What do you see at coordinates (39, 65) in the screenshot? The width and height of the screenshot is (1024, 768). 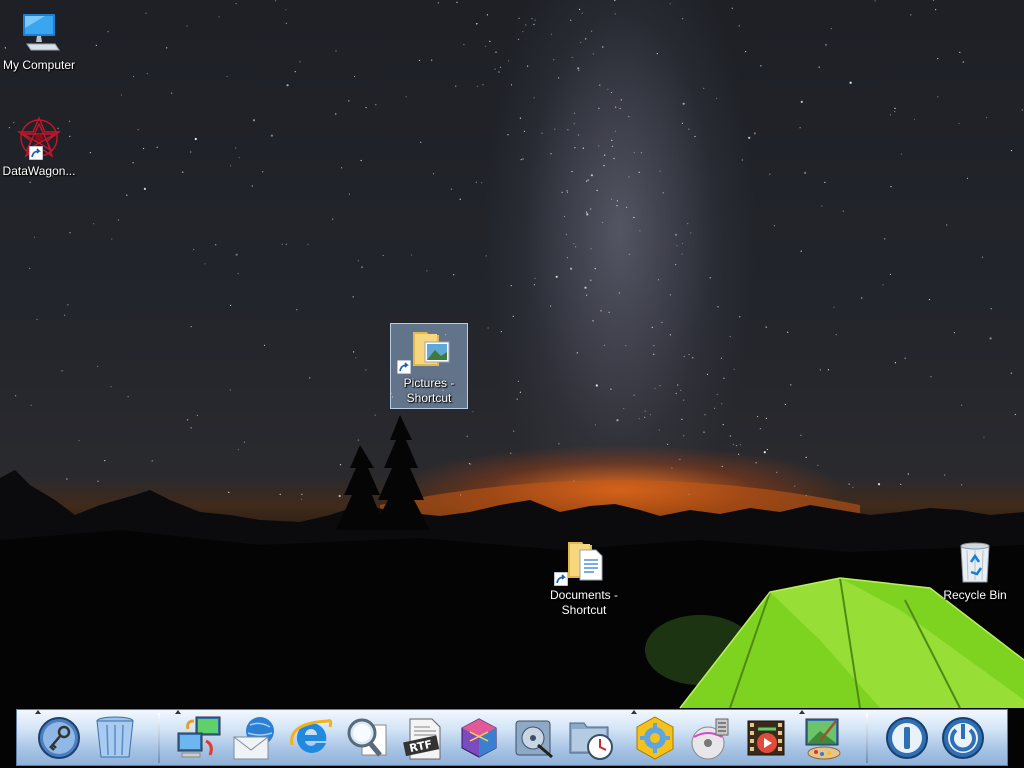 I see `desktop-icon-label: My Computer` at bounding box center [39, 65].